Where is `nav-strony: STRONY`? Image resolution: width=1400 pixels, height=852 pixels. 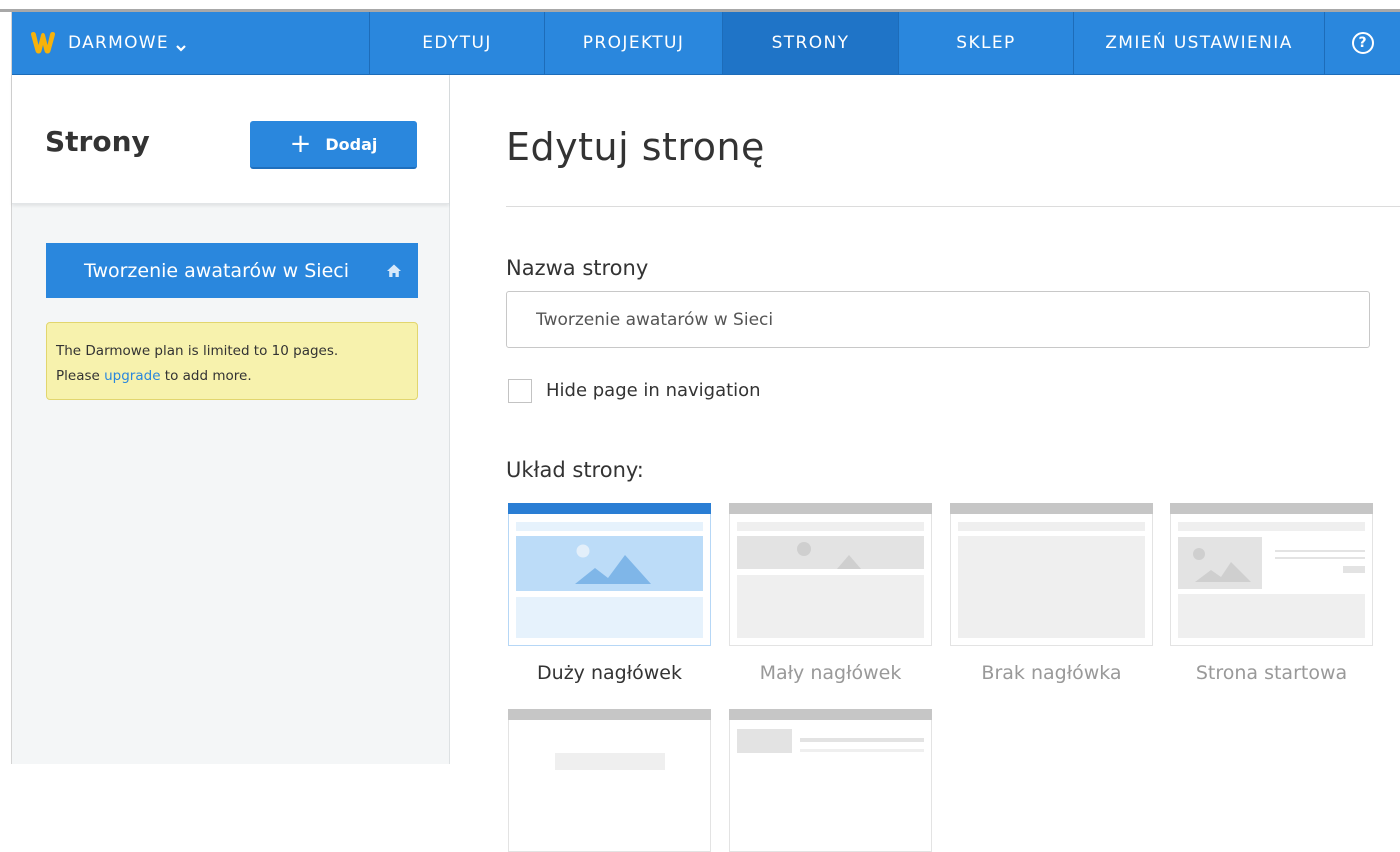
nav-strony: STRONY is located at coordinates (810, 43).